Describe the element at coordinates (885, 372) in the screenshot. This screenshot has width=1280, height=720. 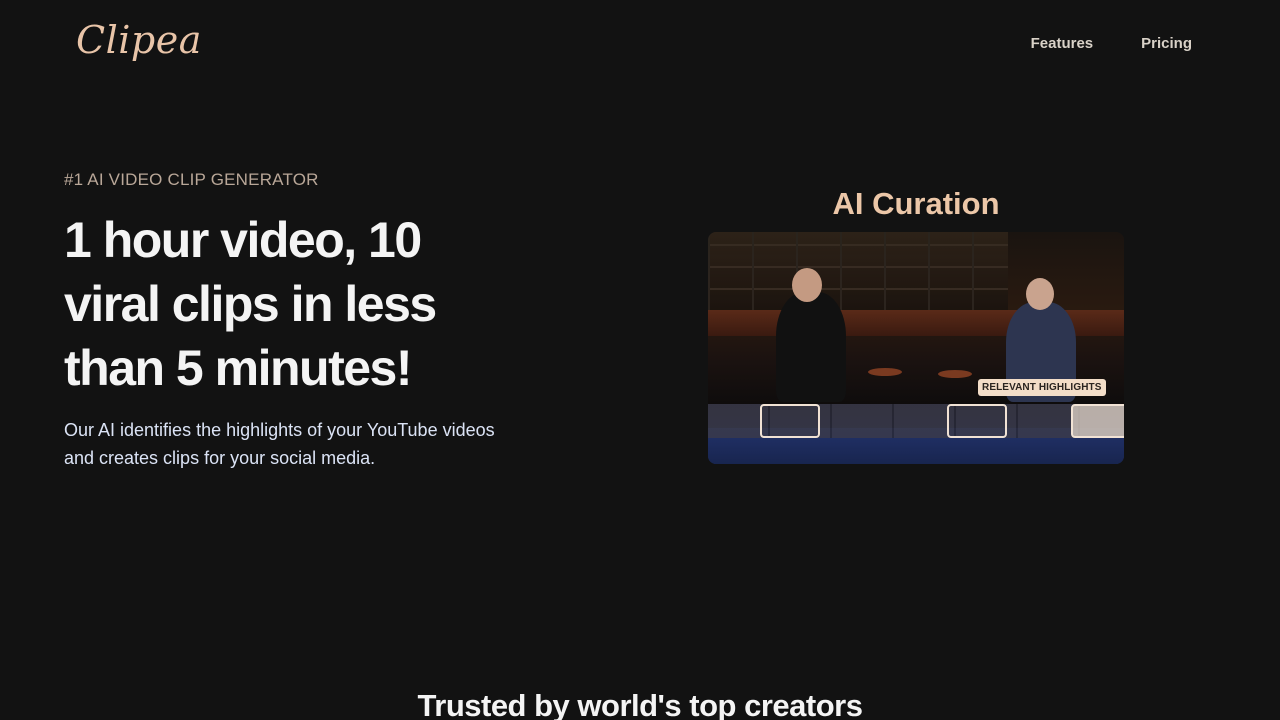
I see `video-table-left` at that location.